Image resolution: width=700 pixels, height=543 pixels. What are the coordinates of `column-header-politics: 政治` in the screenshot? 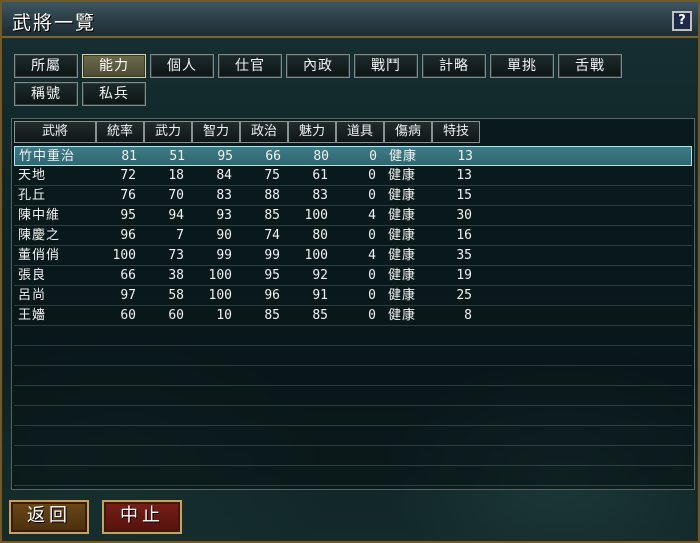 It's located at (264, 132).